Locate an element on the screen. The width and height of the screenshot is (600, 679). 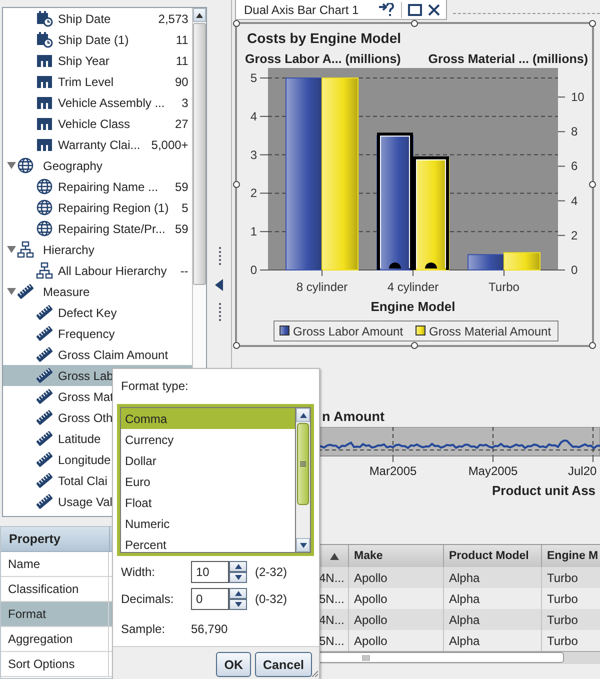
tree-item: Warranty Clai... 5,000+ is located at coordinates (97, 144).